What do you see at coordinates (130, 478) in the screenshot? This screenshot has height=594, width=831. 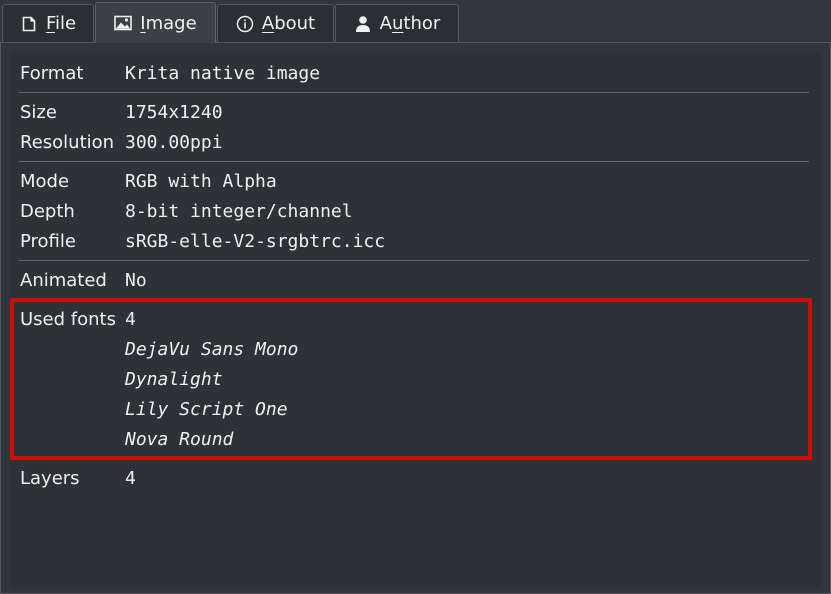 I see `layers-value: 4` at bounding box center [130, 478].